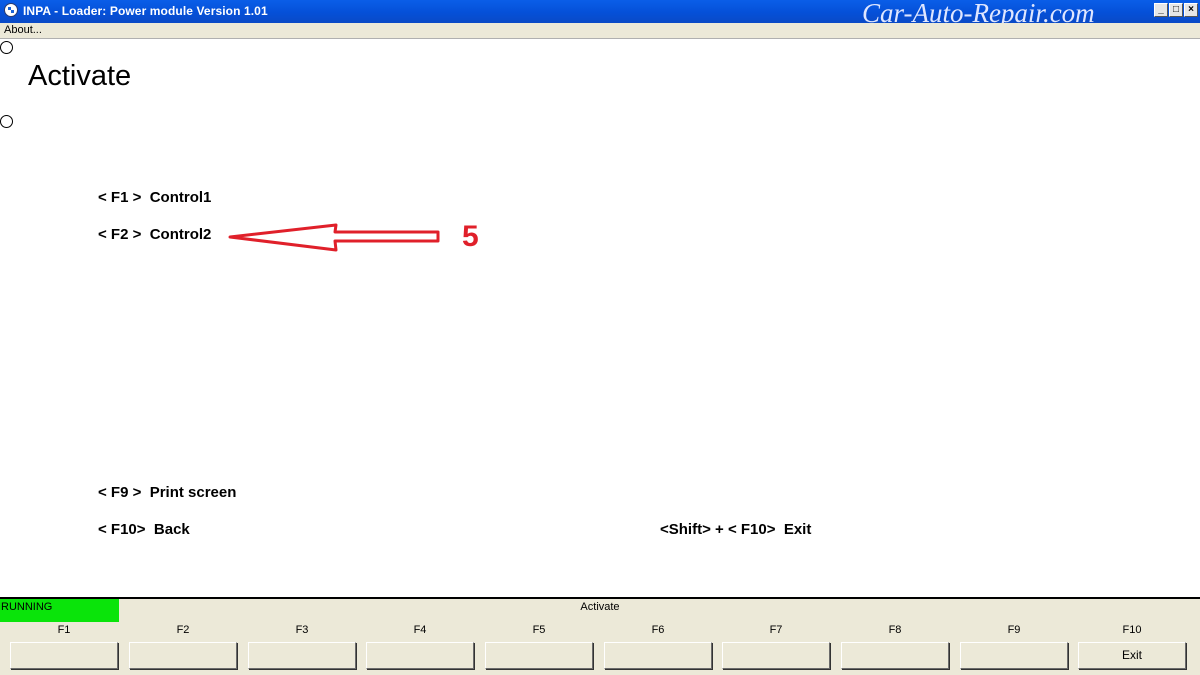 This screenshot has width=1200, height=675. Describe the element at coordinates (658, 655) in the screenshot. I see `f6-button` at that location.